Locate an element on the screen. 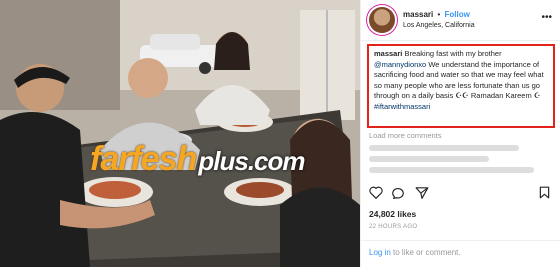 This screenshot has height=267, width=560. header-text: massari • Follow Los Angeles, California is located at coordinates (439, 20).